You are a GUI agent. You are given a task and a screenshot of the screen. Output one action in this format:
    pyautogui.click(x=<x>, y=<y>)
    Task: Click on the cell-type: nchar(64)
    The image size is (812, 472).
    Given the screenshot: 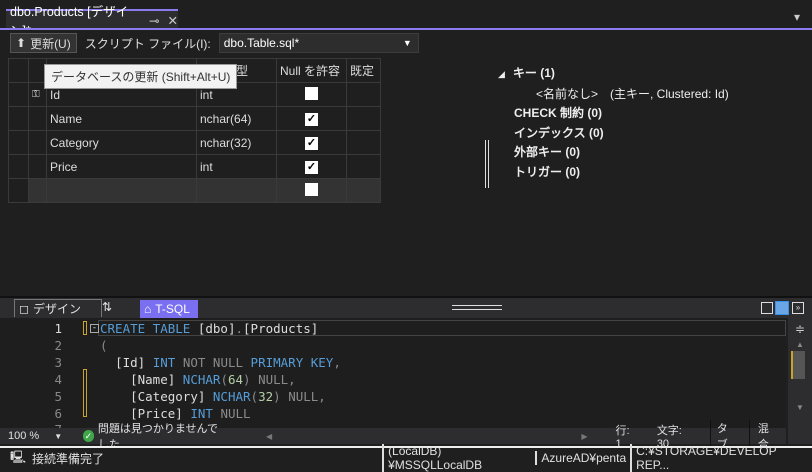 What is the action you would take?
    pyautogui.click(x=236, y=118)
    